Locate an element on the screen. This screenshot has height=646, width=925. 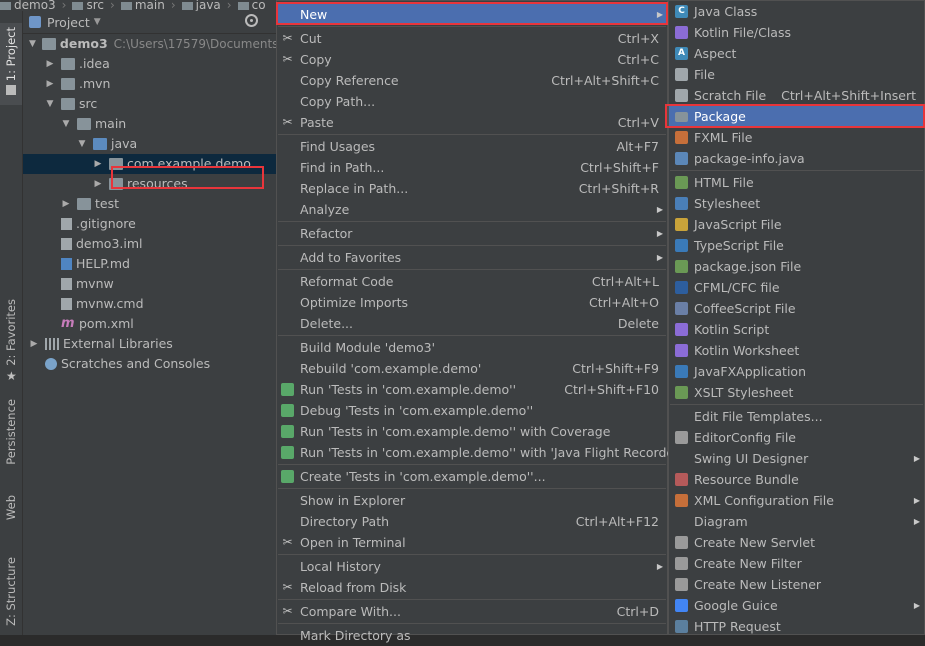
menu-item-find-usages: Find Usages Alt+F7 is located at coordinates (472, 146).